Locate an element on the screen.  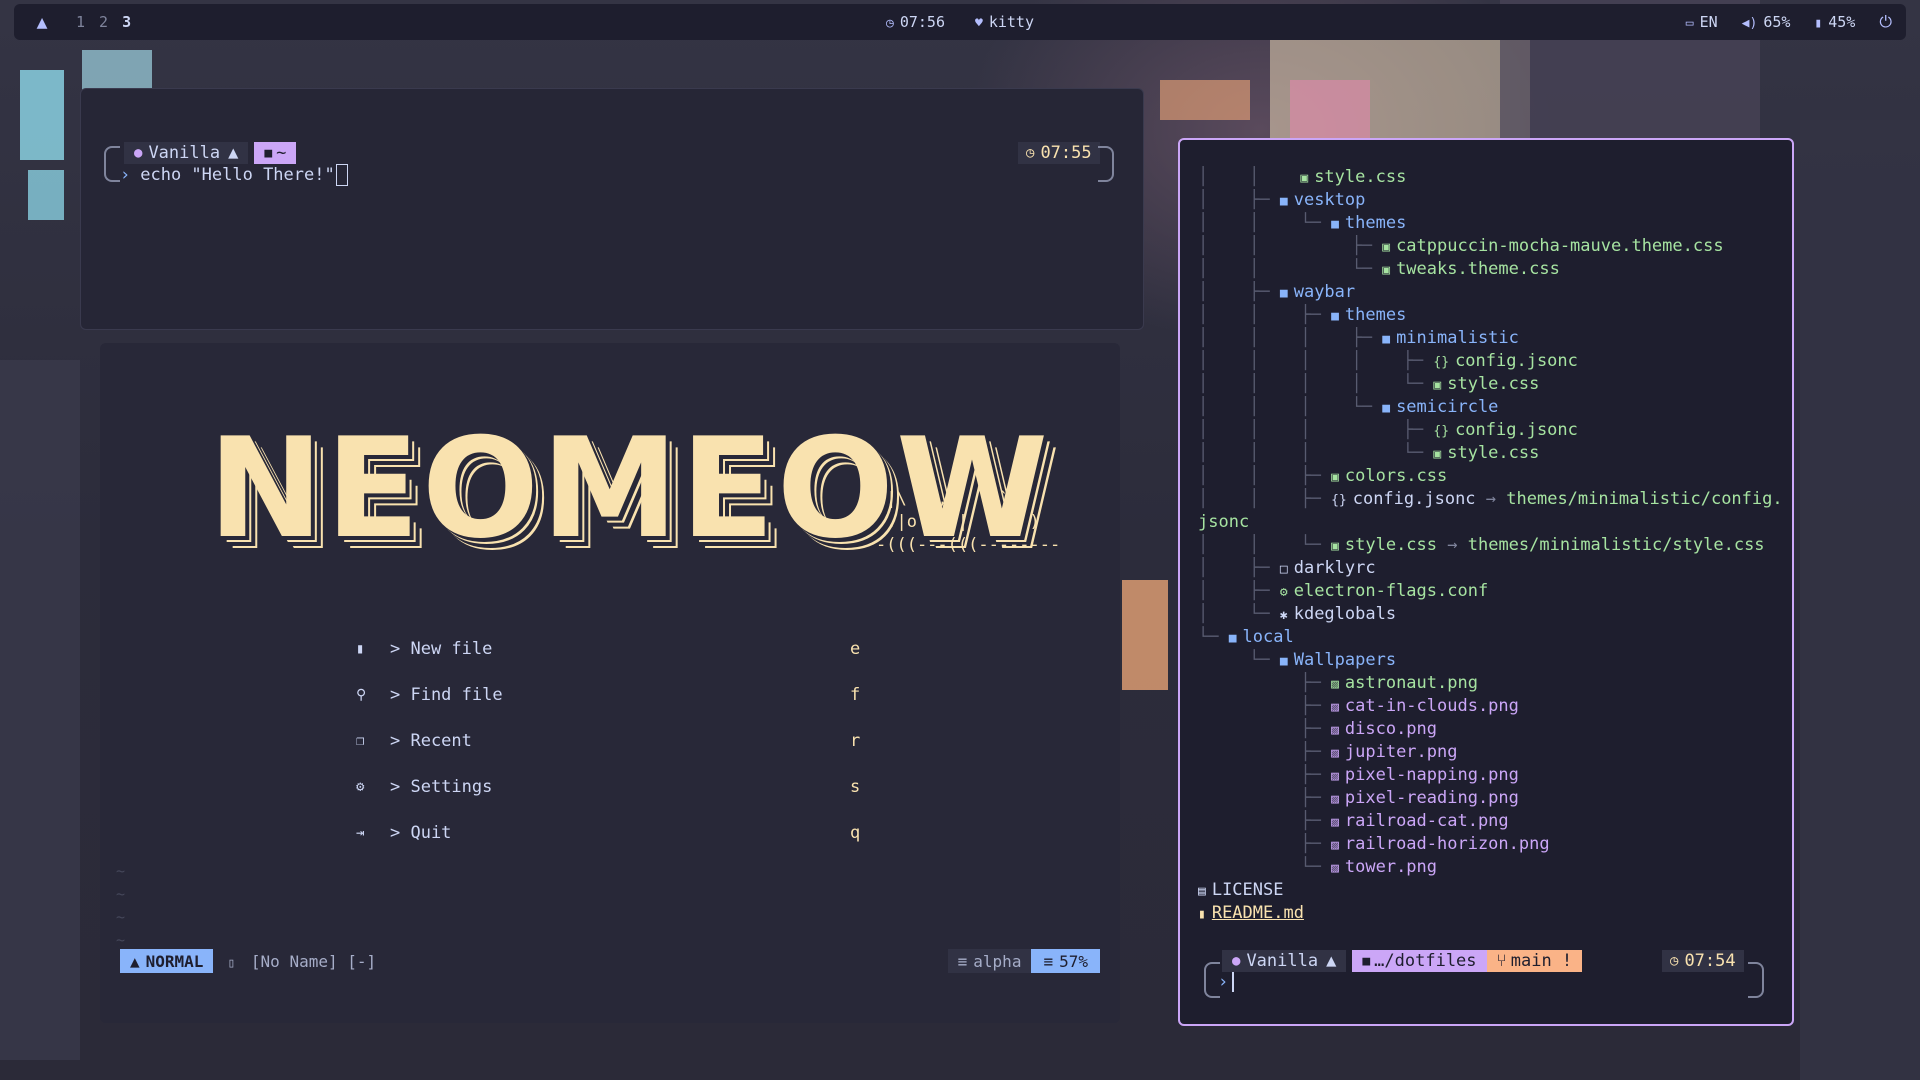
terminal-input-line: › is located at coordinates (1226, 982).